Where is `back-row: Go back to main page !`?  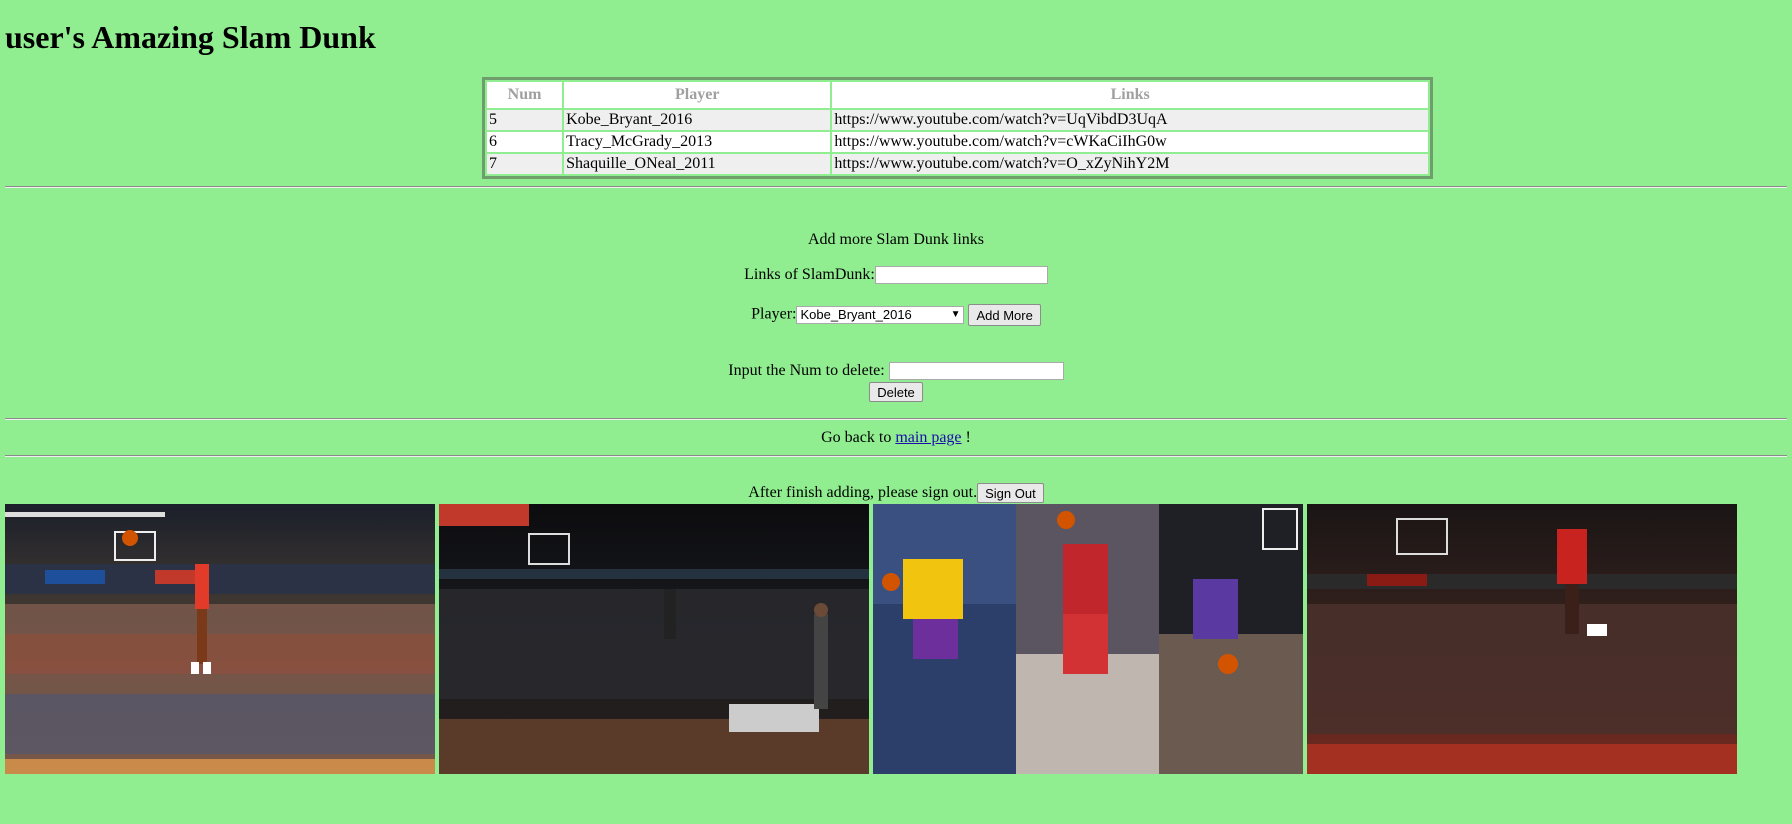
back-row: Go back to main page ! is located at coordinates (896, 438).